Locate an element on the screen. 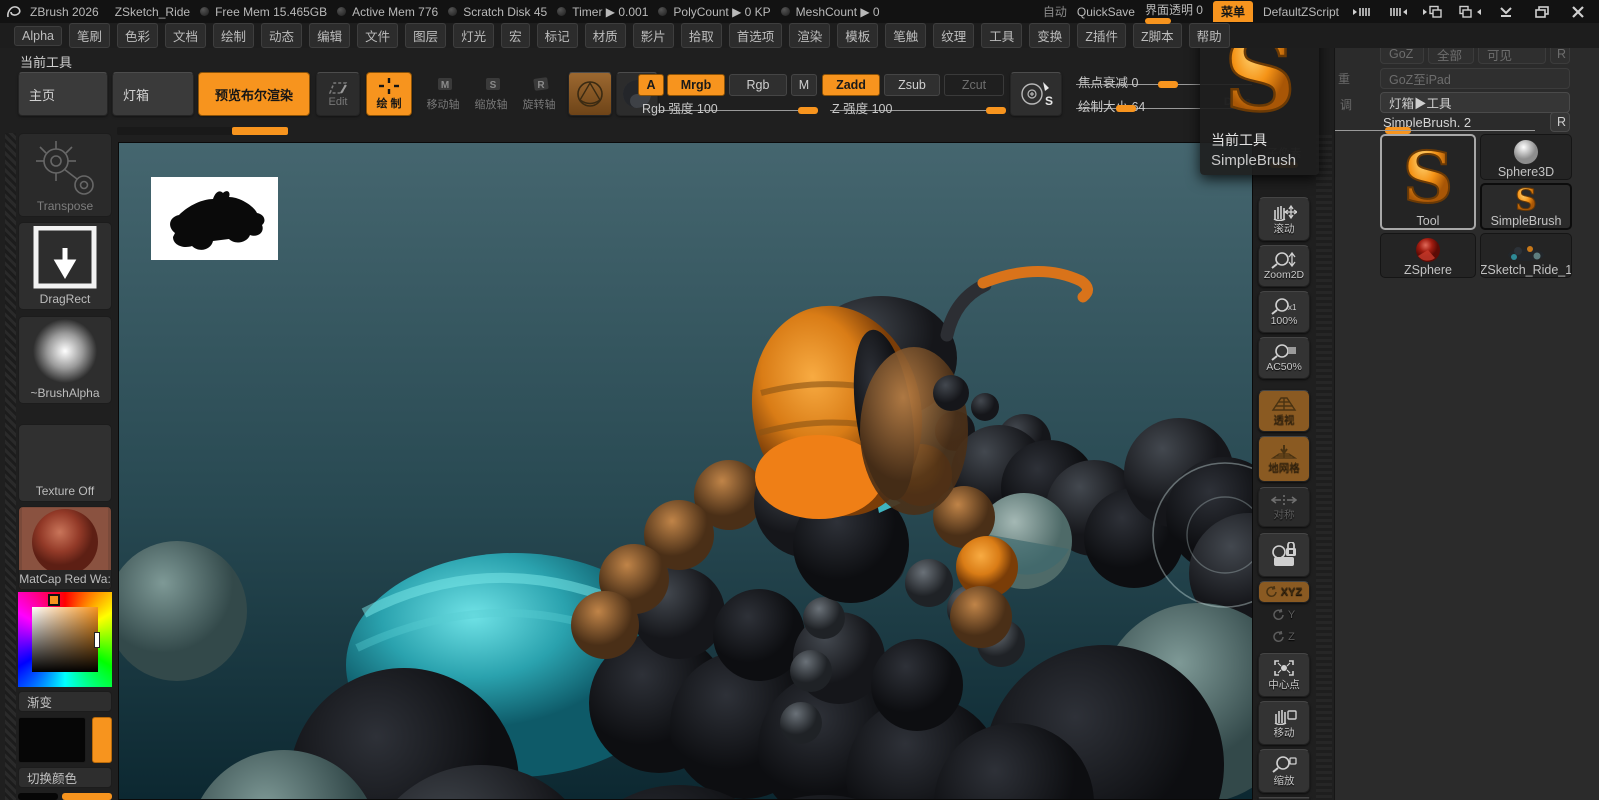 The height and width of the screenshot is (800, 1599). z-intensity-handle is located at coordinates (996, 110).